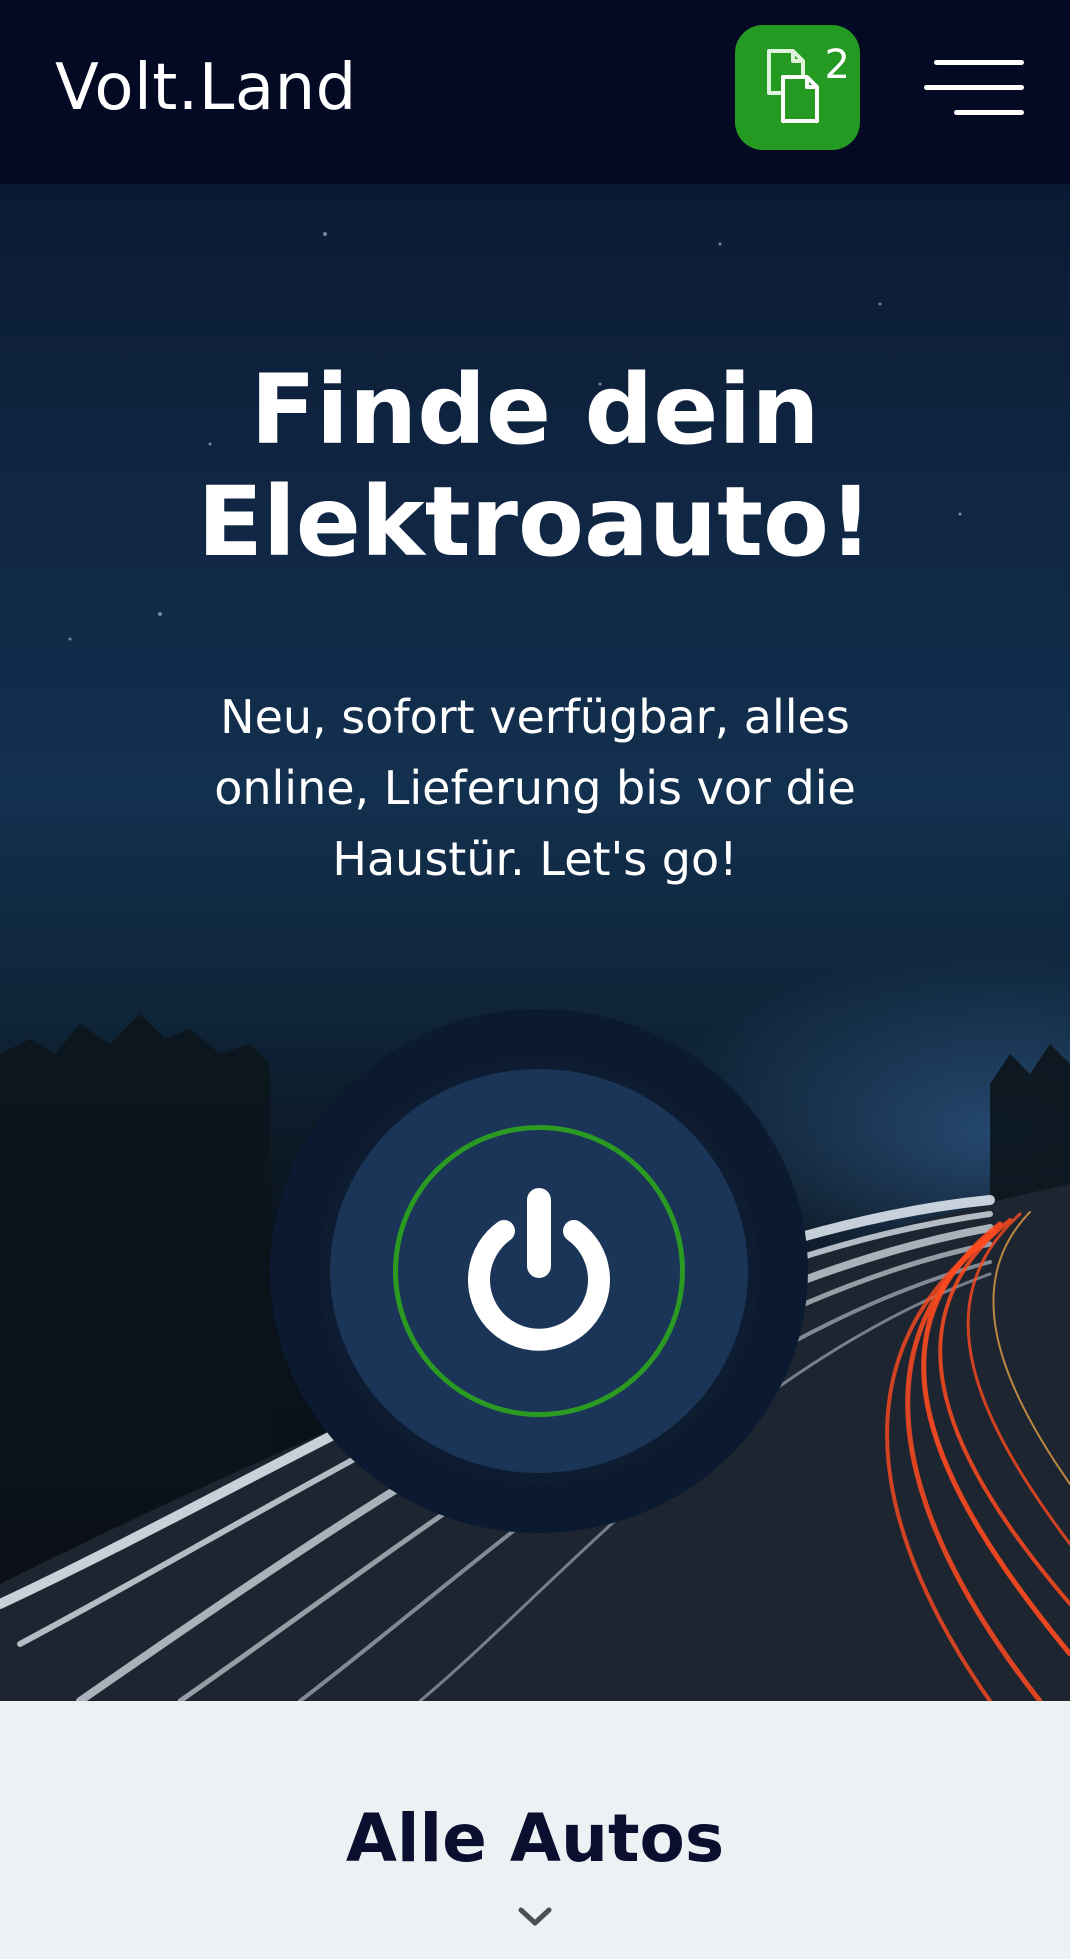 The height and width of the screenshot is (1959, 1070). I want to click on chevron-down-icon, so click(535, 1917).